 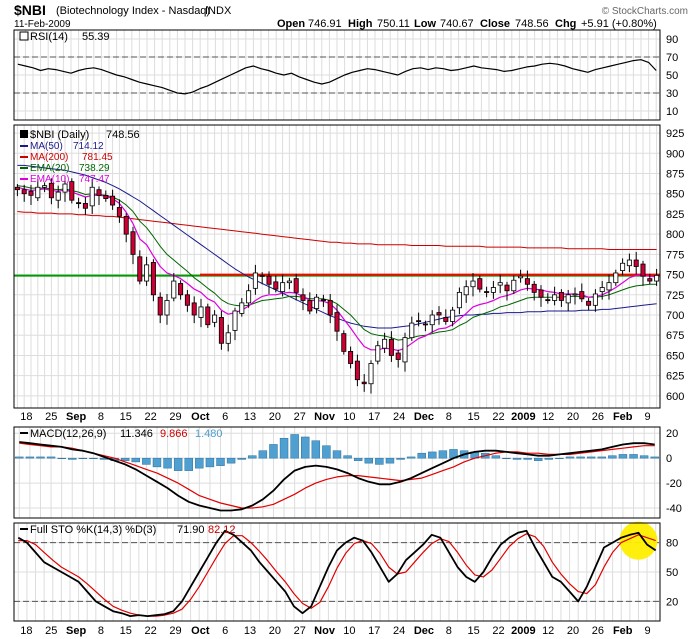 What do you see at coordinates (209, 434) in the screenshot?
I see `legend-hist-value: 1.480` at bounding box center [209, 434].